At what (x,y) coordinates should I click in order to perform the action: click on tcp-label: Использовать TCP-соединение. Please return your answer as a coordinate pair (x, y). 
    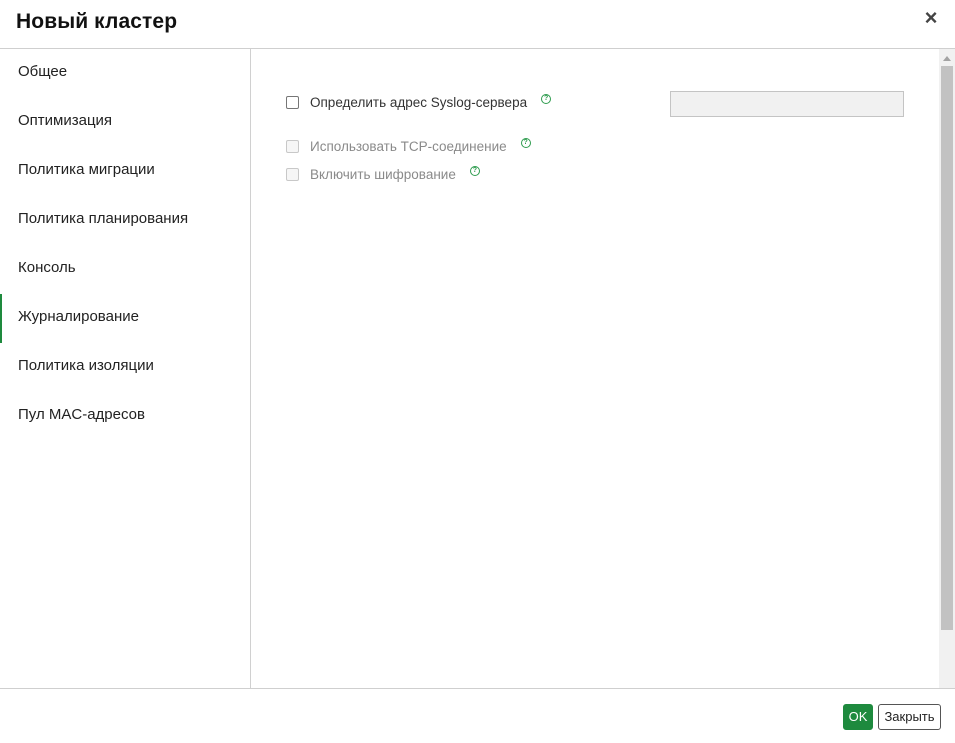
    Looking at the image, I should click on (408, 146).